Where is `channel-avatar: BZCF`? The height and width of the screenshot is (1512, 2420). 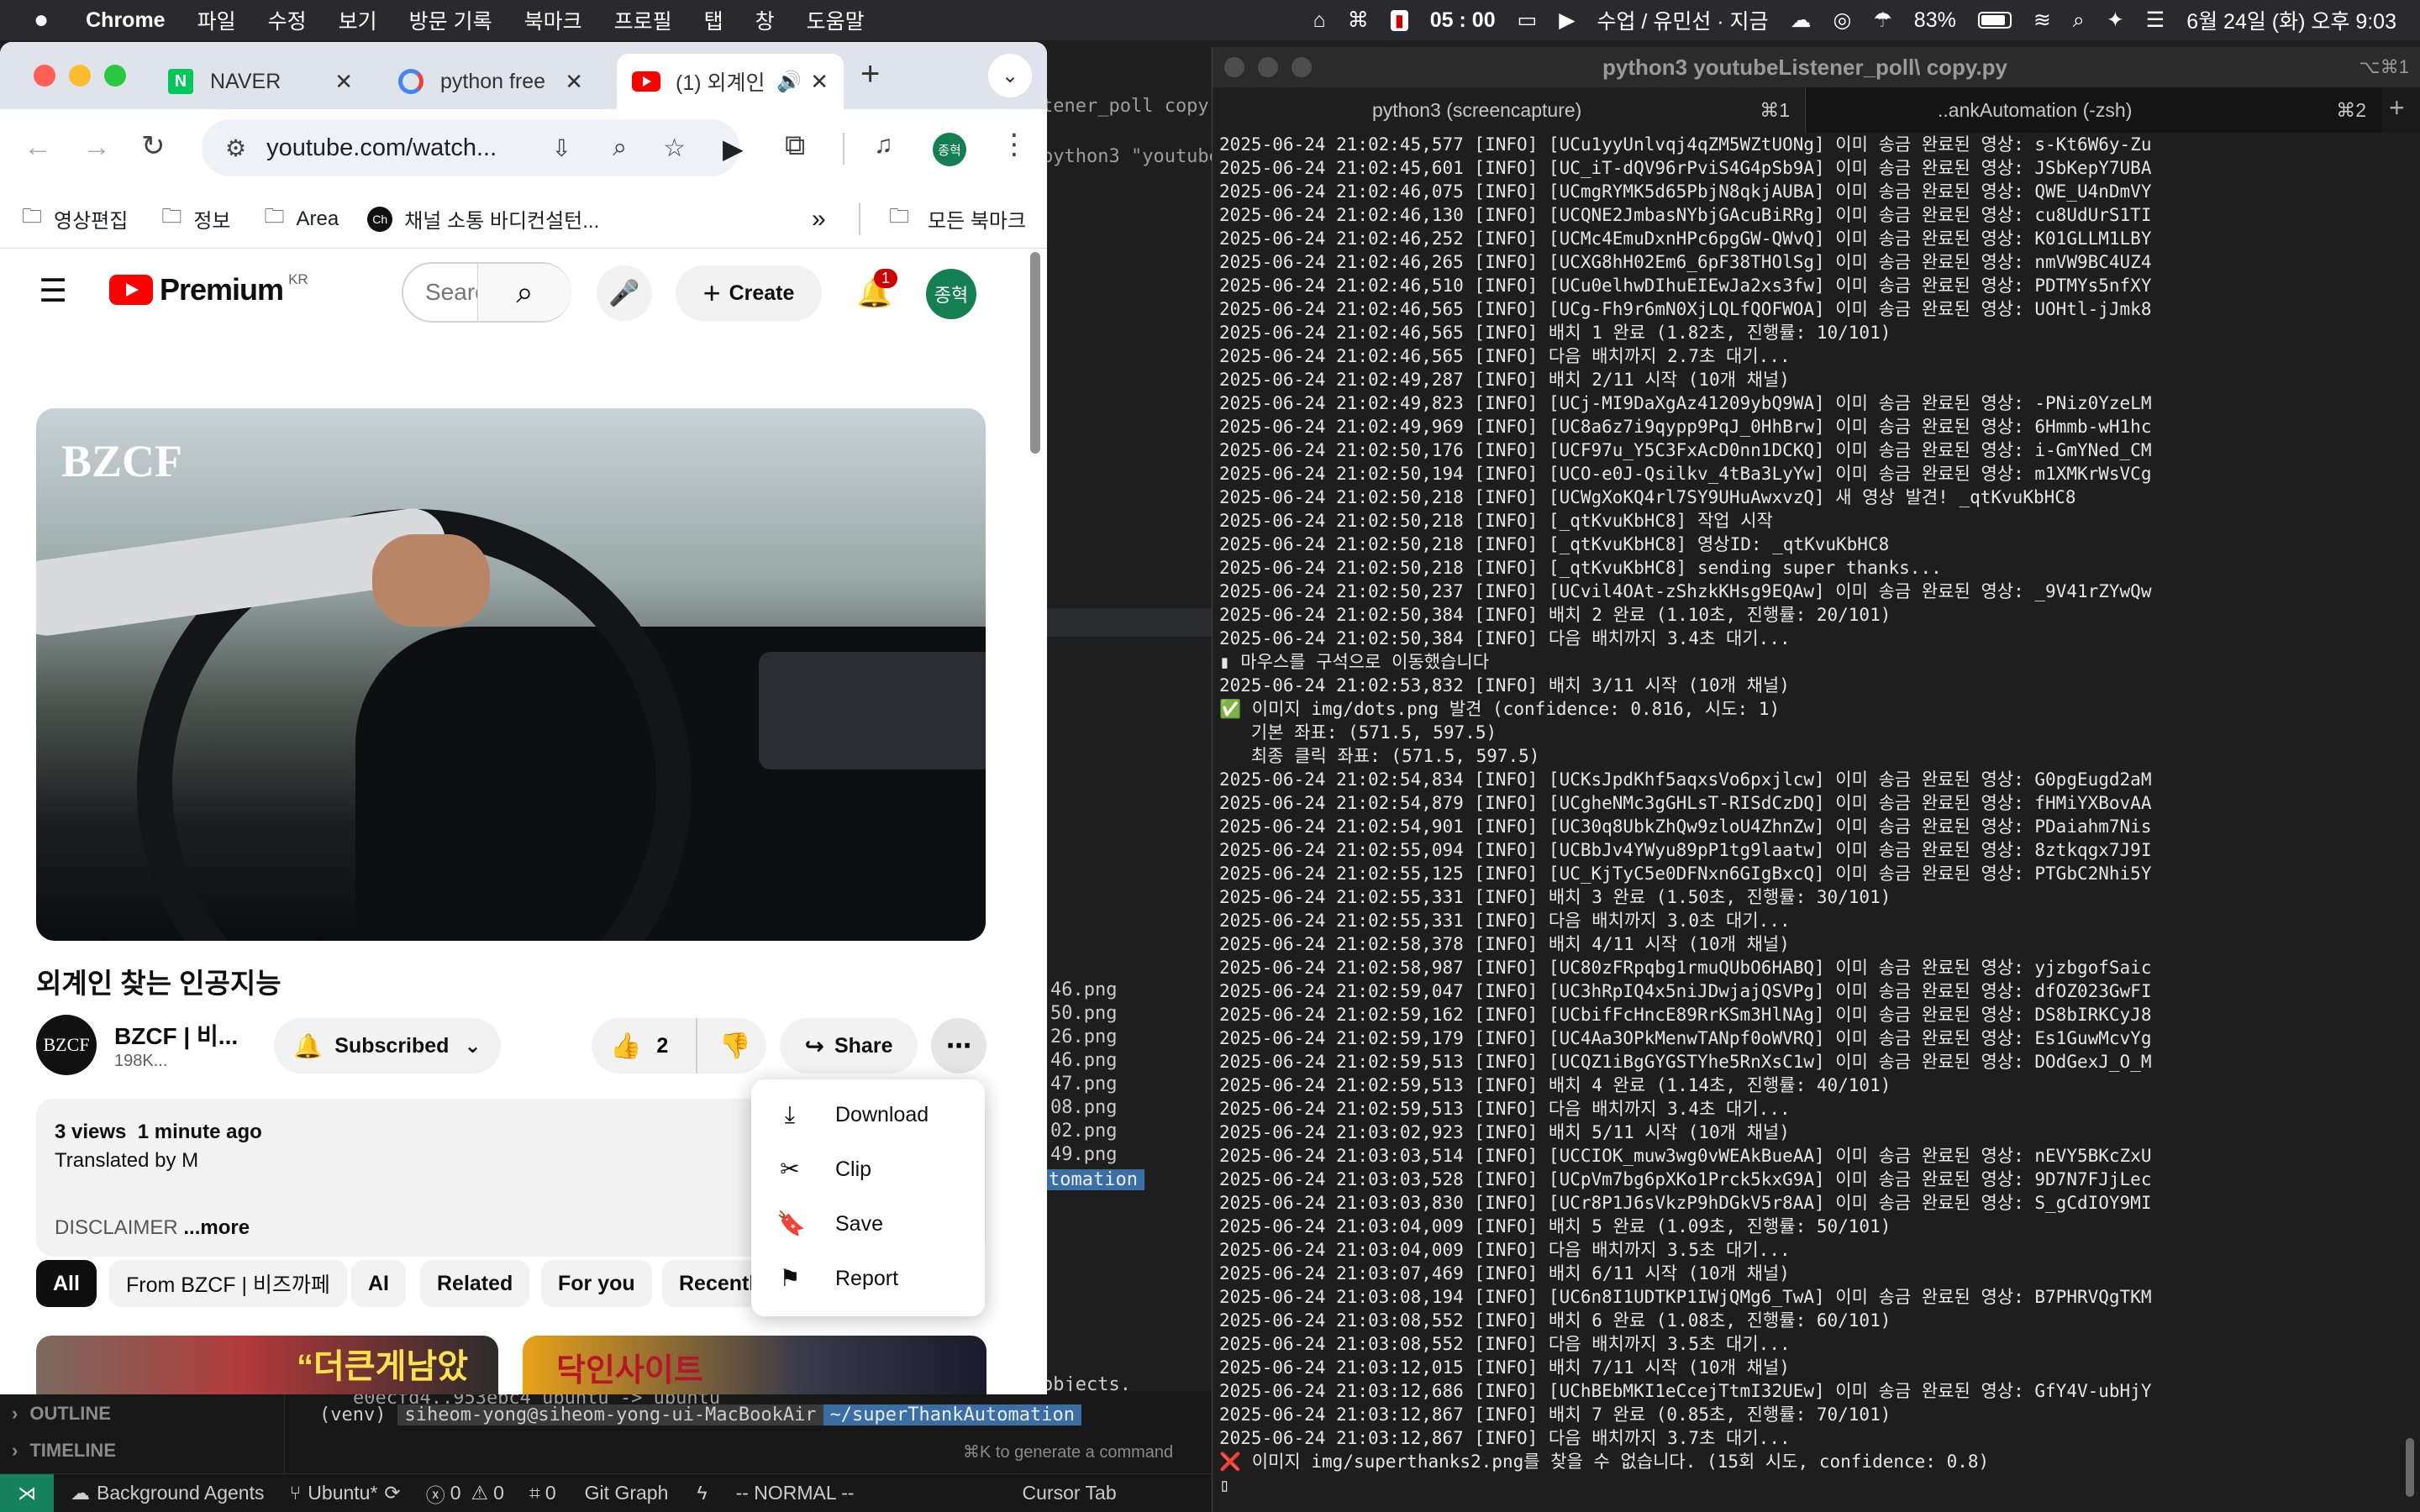 channel-avatar: BZCF is located at coordinates (66, 1045).